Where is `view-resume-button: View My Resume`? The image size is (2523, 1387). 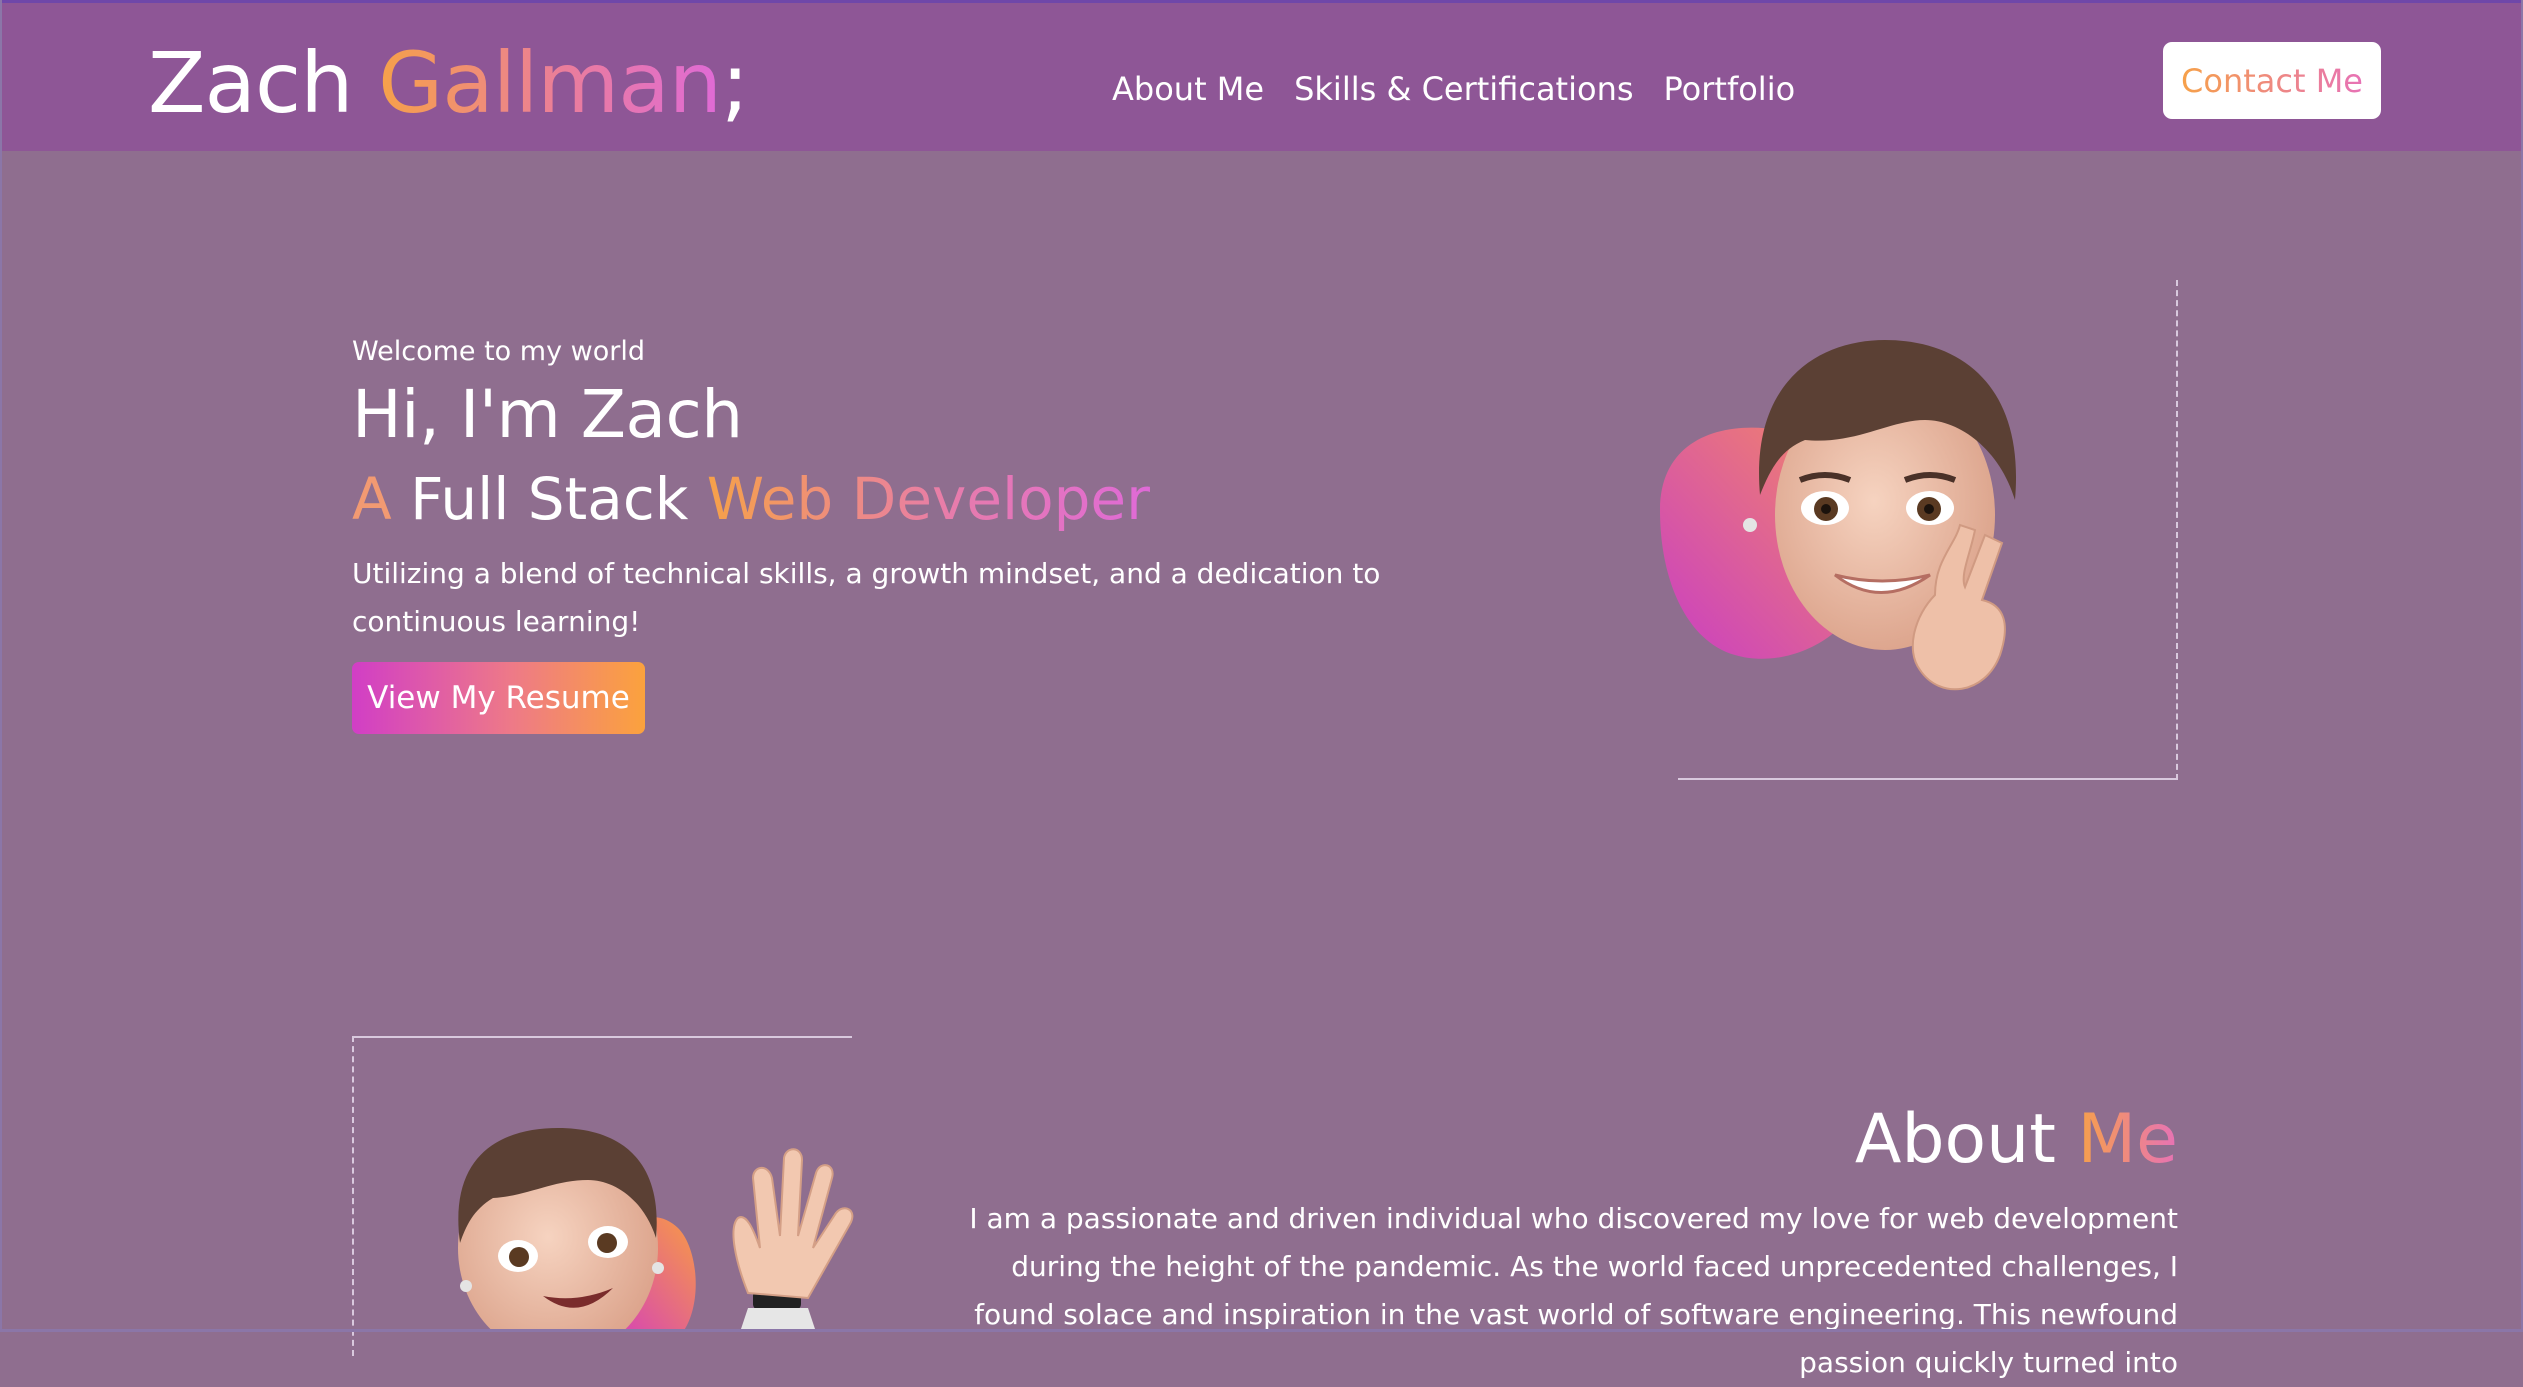 view-resume-button: View My Resume is located at coordinates (498, 698).